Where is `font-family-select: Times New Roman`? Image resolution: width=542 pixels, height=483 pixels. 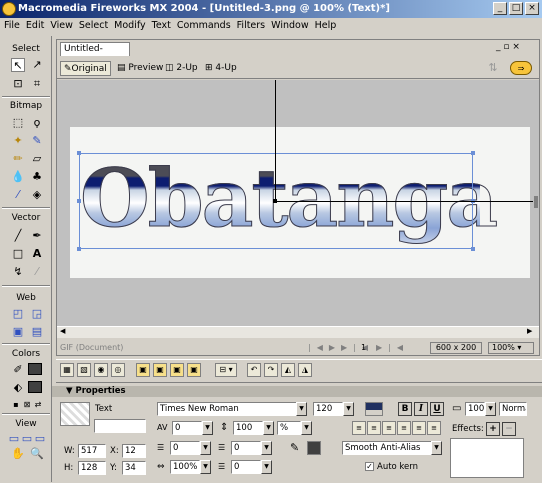
font-family-select: Times New Roman is located at coordinates (232, 409).